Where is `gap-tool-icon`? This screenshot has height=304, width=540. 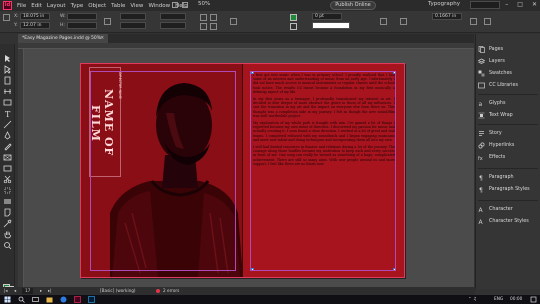
gap-tool-icon is located at coordinates (7, 87).